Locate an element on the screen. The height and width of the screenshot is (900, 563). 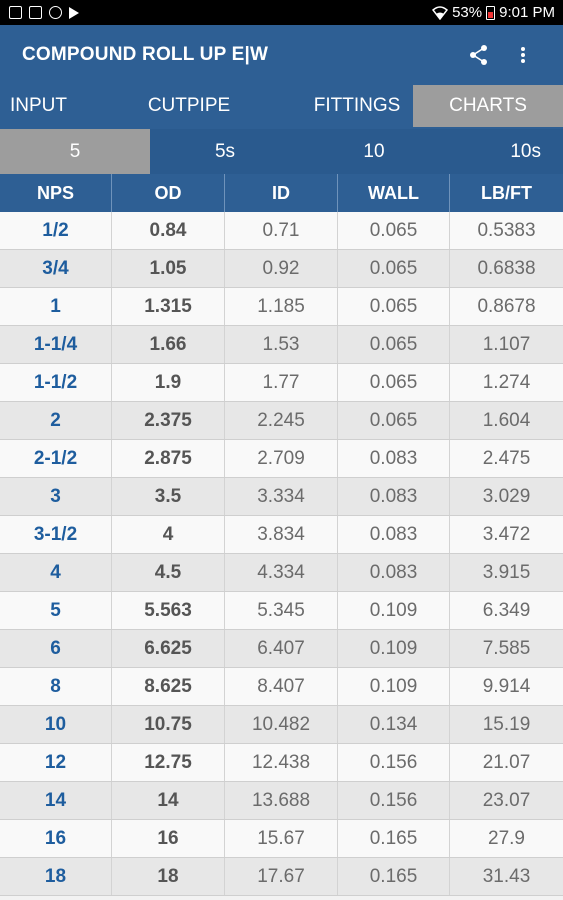
battery-percent: 53% is located at coordinates (467, 12).